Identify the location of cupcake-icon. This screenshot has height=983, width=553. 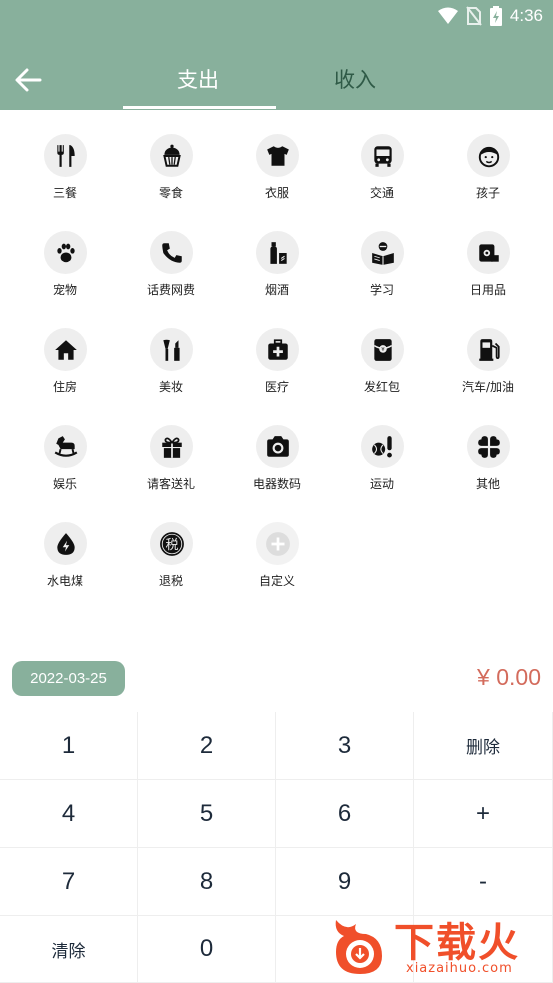
(171, 155).